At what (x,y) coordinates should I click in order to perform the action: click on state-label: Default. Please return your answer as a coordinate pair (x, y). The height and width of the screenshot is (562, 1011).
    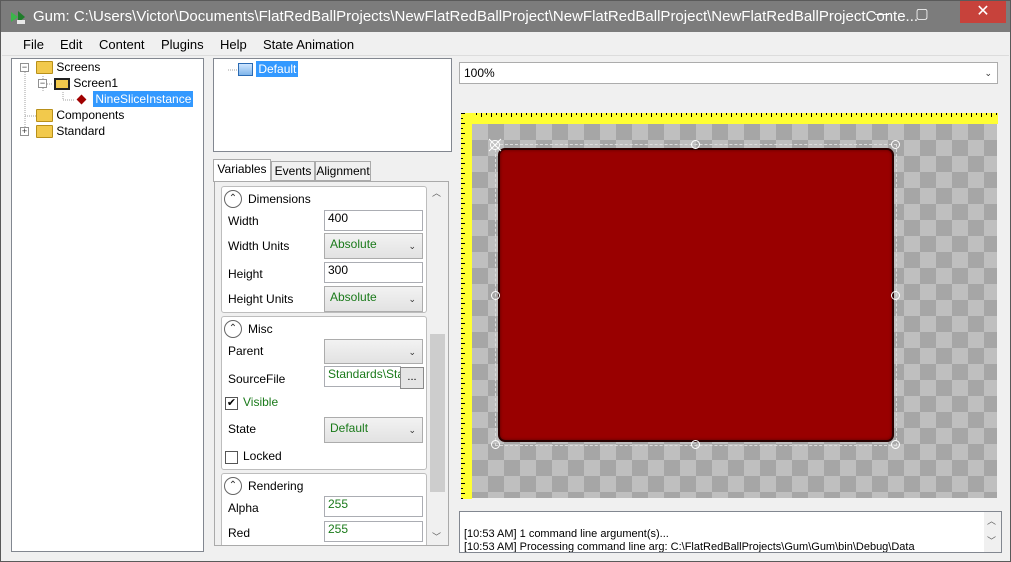
    Looking at the image, I should click on (277, 69).